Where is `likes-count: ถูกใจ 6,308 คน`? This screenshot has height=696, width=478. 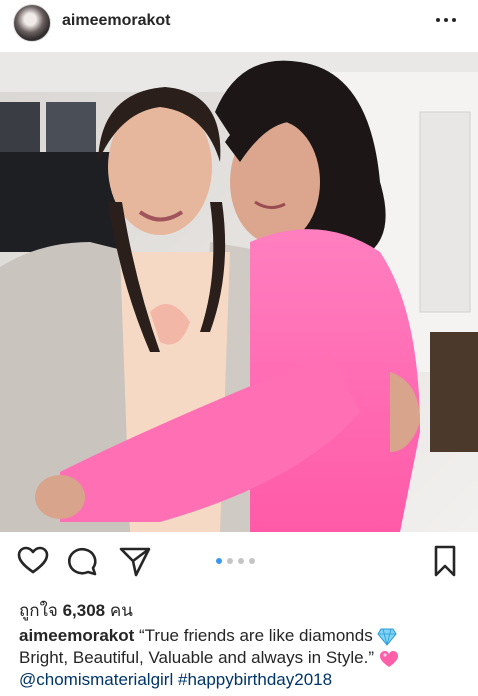 likes-count: ถูกใจ 6,308 คน is located at coordinates (76, 610).